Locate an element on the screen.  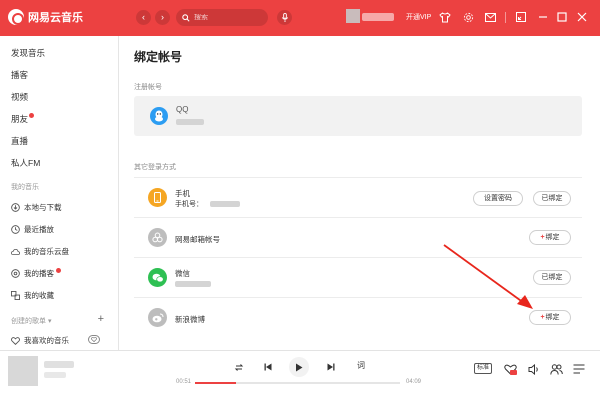
binding-label: 新浪微博 is located at coordinates (190, 319).